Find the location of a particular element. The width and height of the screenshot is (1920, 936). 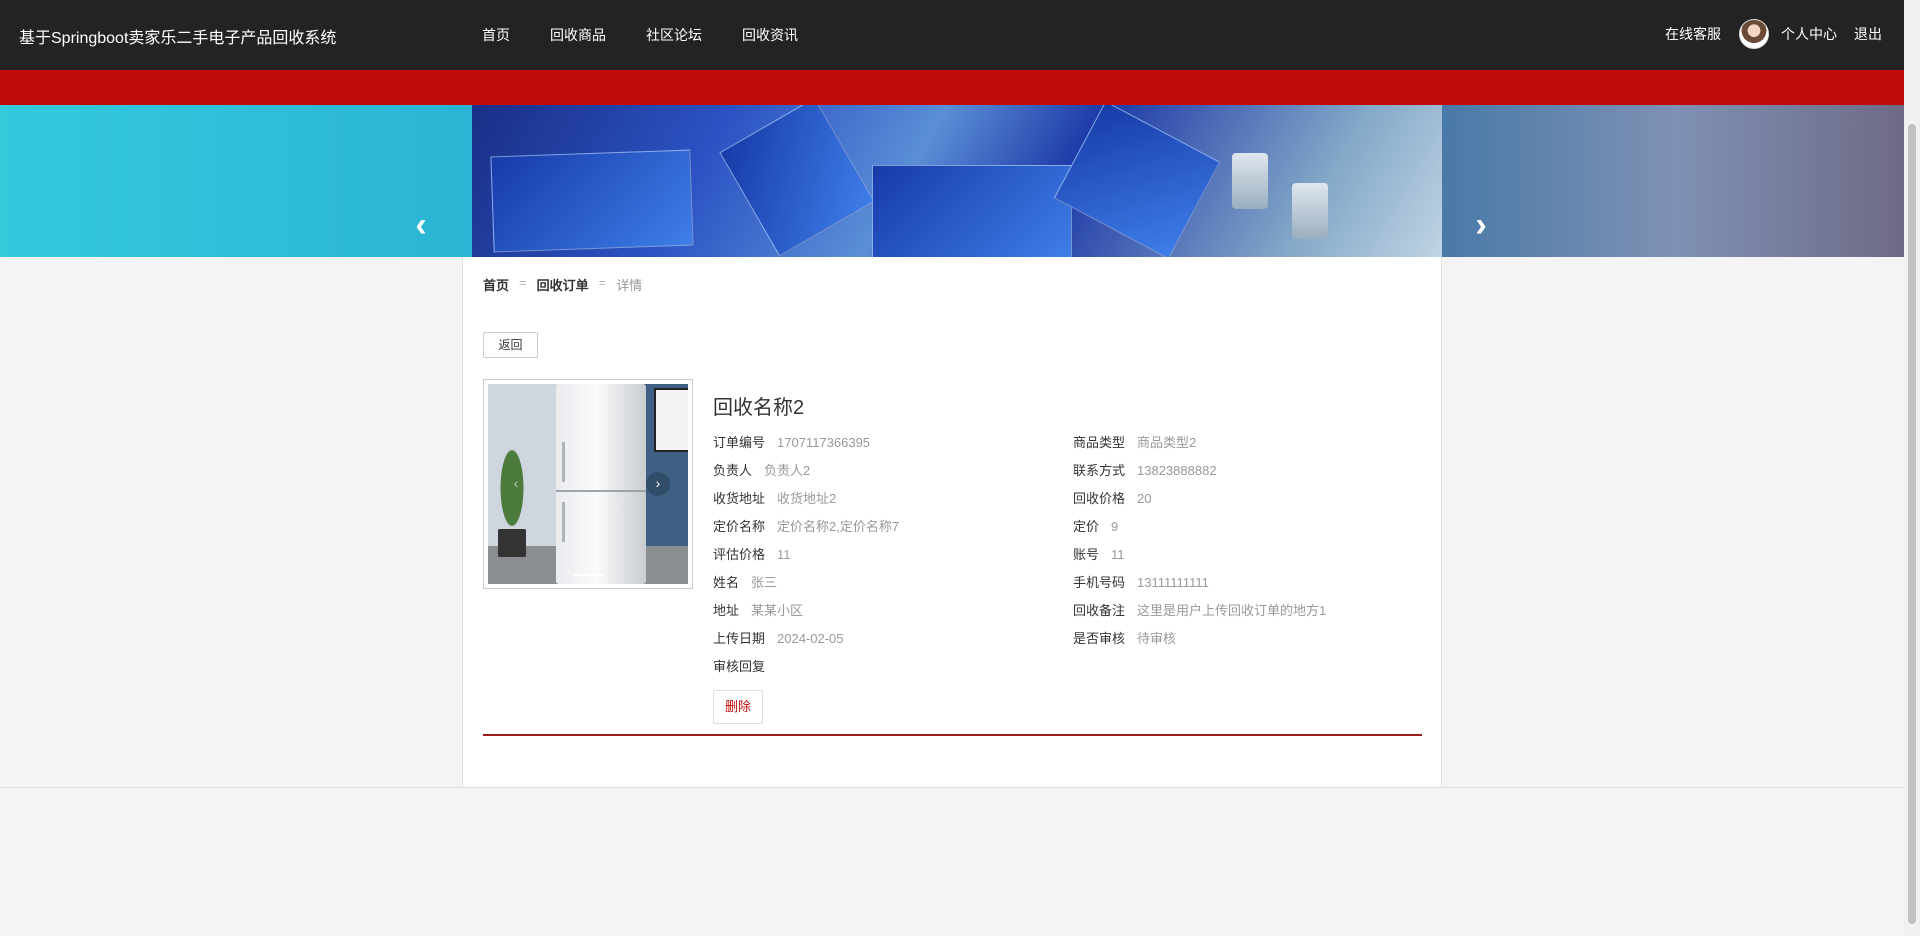

product-title: 回收名称2 is located at coordinates (759, 408).